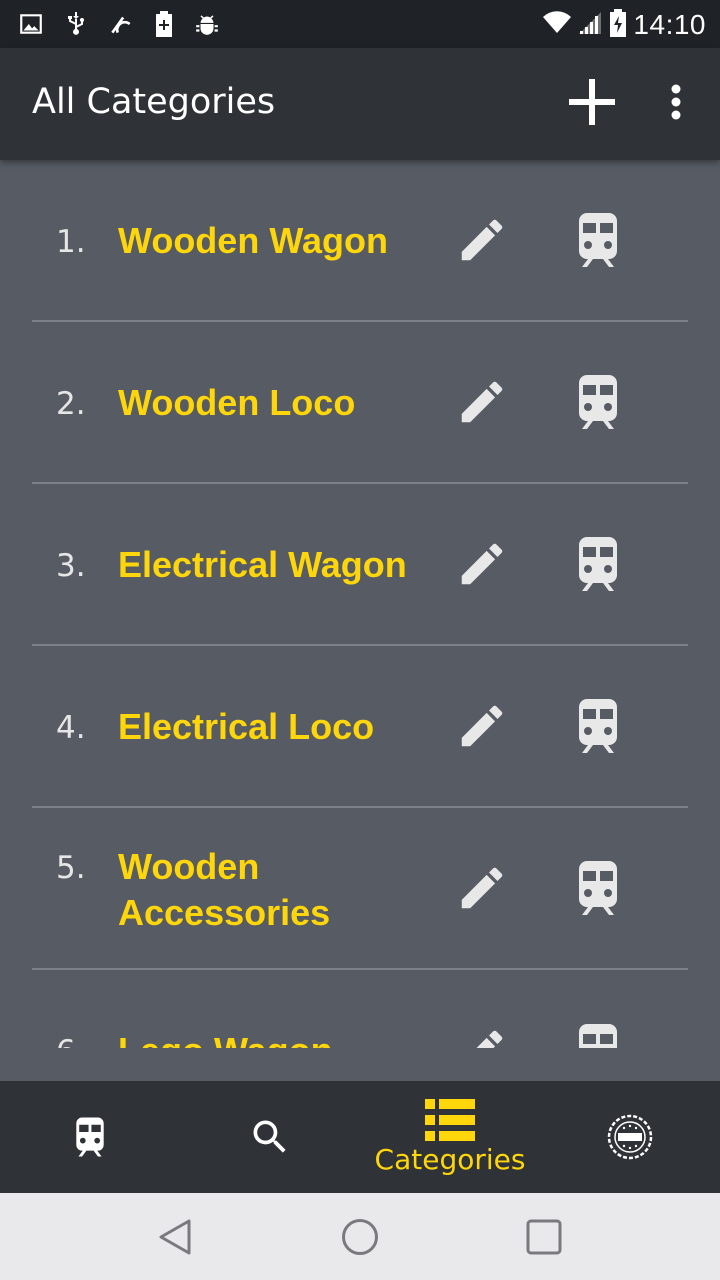  What do you see at coordinates (31, 24) in the screenshot?
I see `image-icon` at bounding box center [31, 24].